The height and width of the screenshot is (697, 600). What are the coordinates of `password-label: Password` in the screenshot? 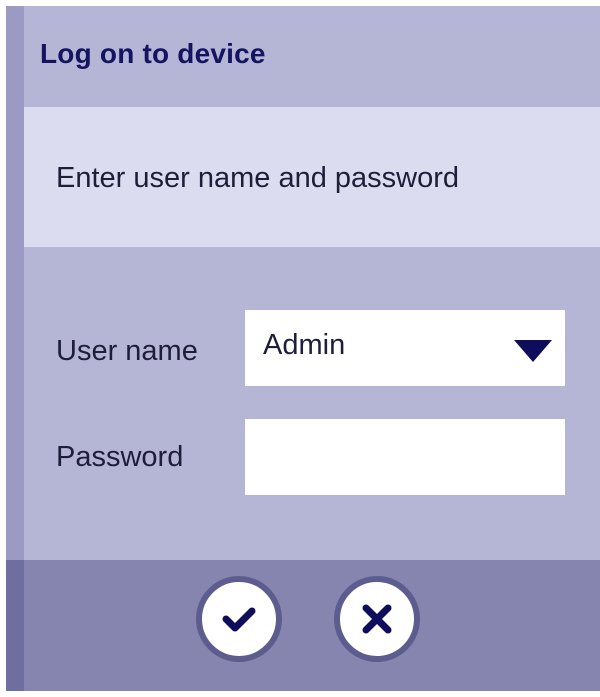 It's located at (120, 457).